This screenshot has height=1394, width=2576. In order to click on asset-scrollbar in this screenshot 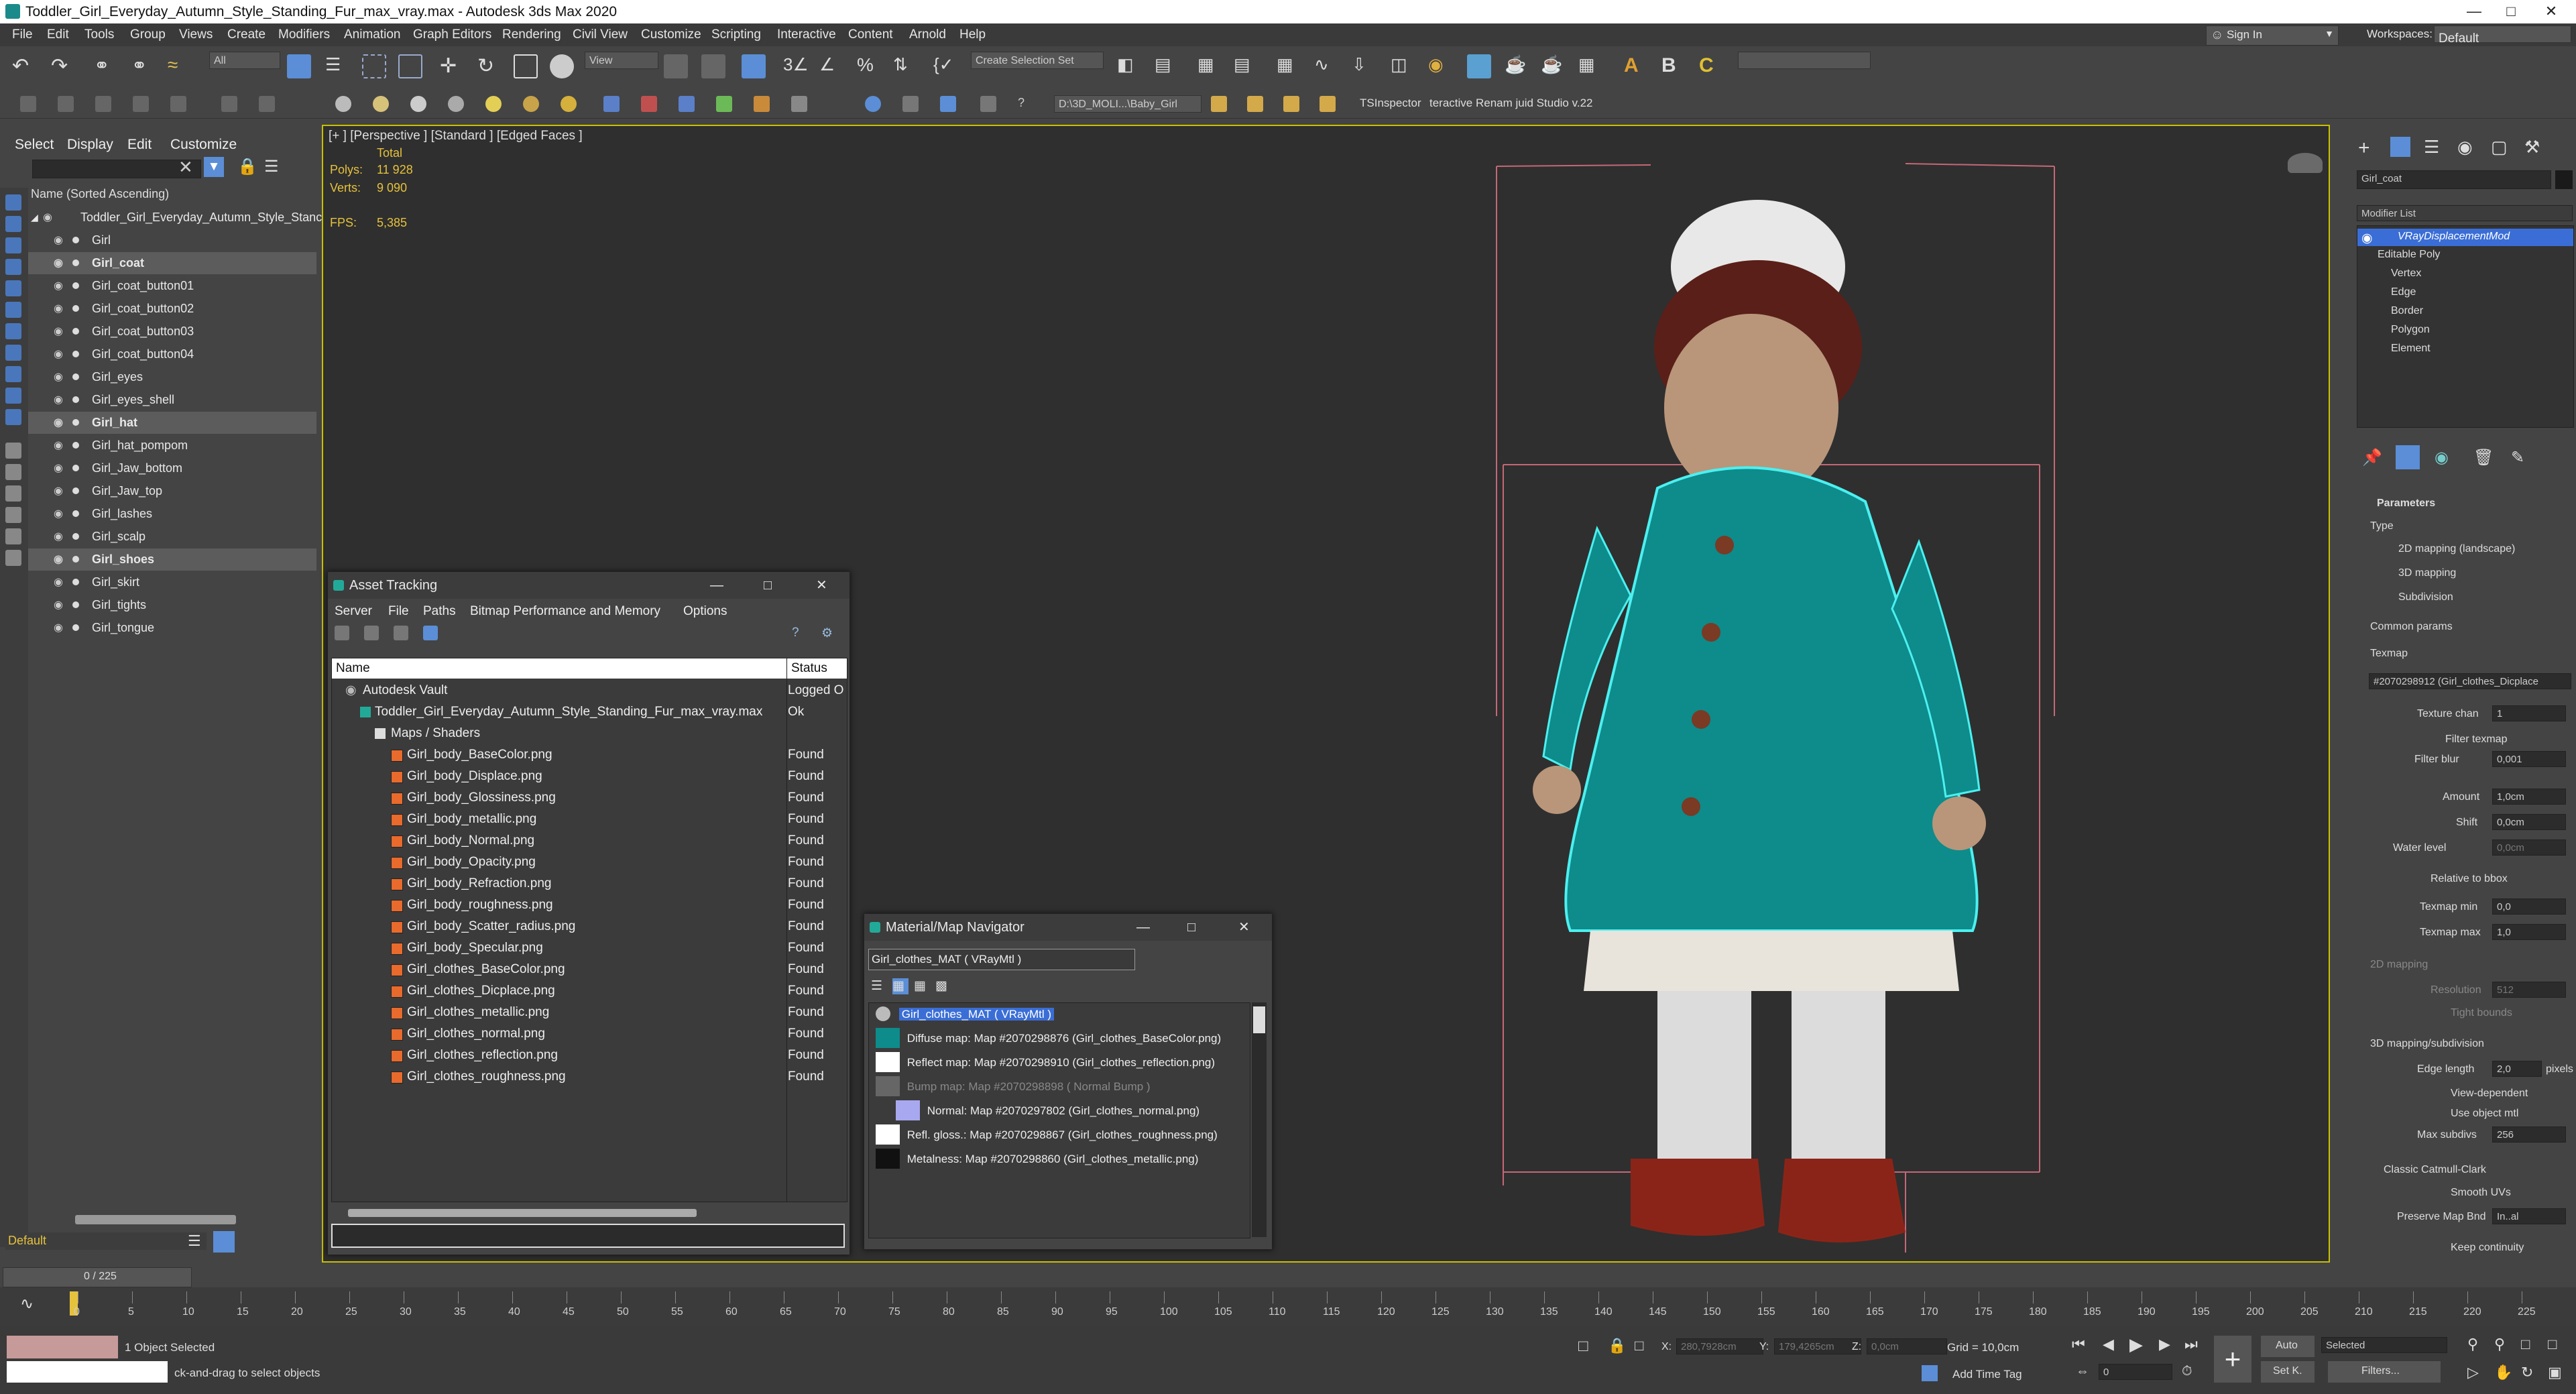, I will do `click(522, 1213)`.